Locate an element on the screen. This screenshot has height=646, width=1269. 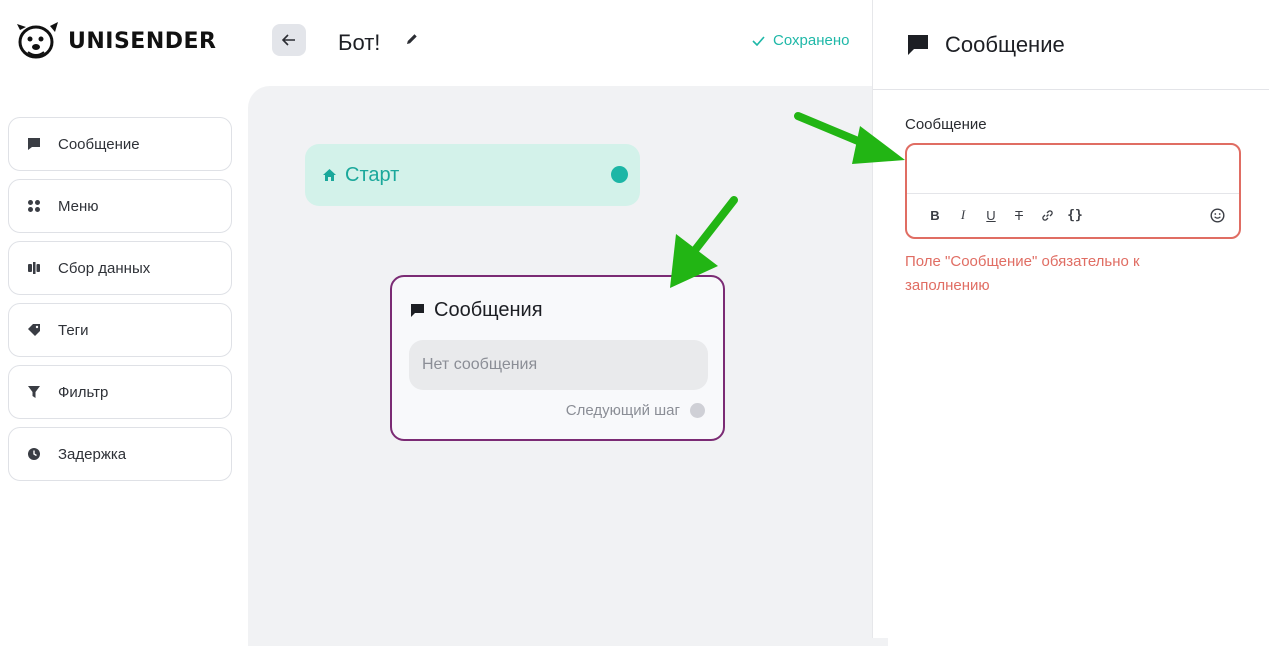
sidebar-item-menu: Меню is located at coordinates (120, 206).